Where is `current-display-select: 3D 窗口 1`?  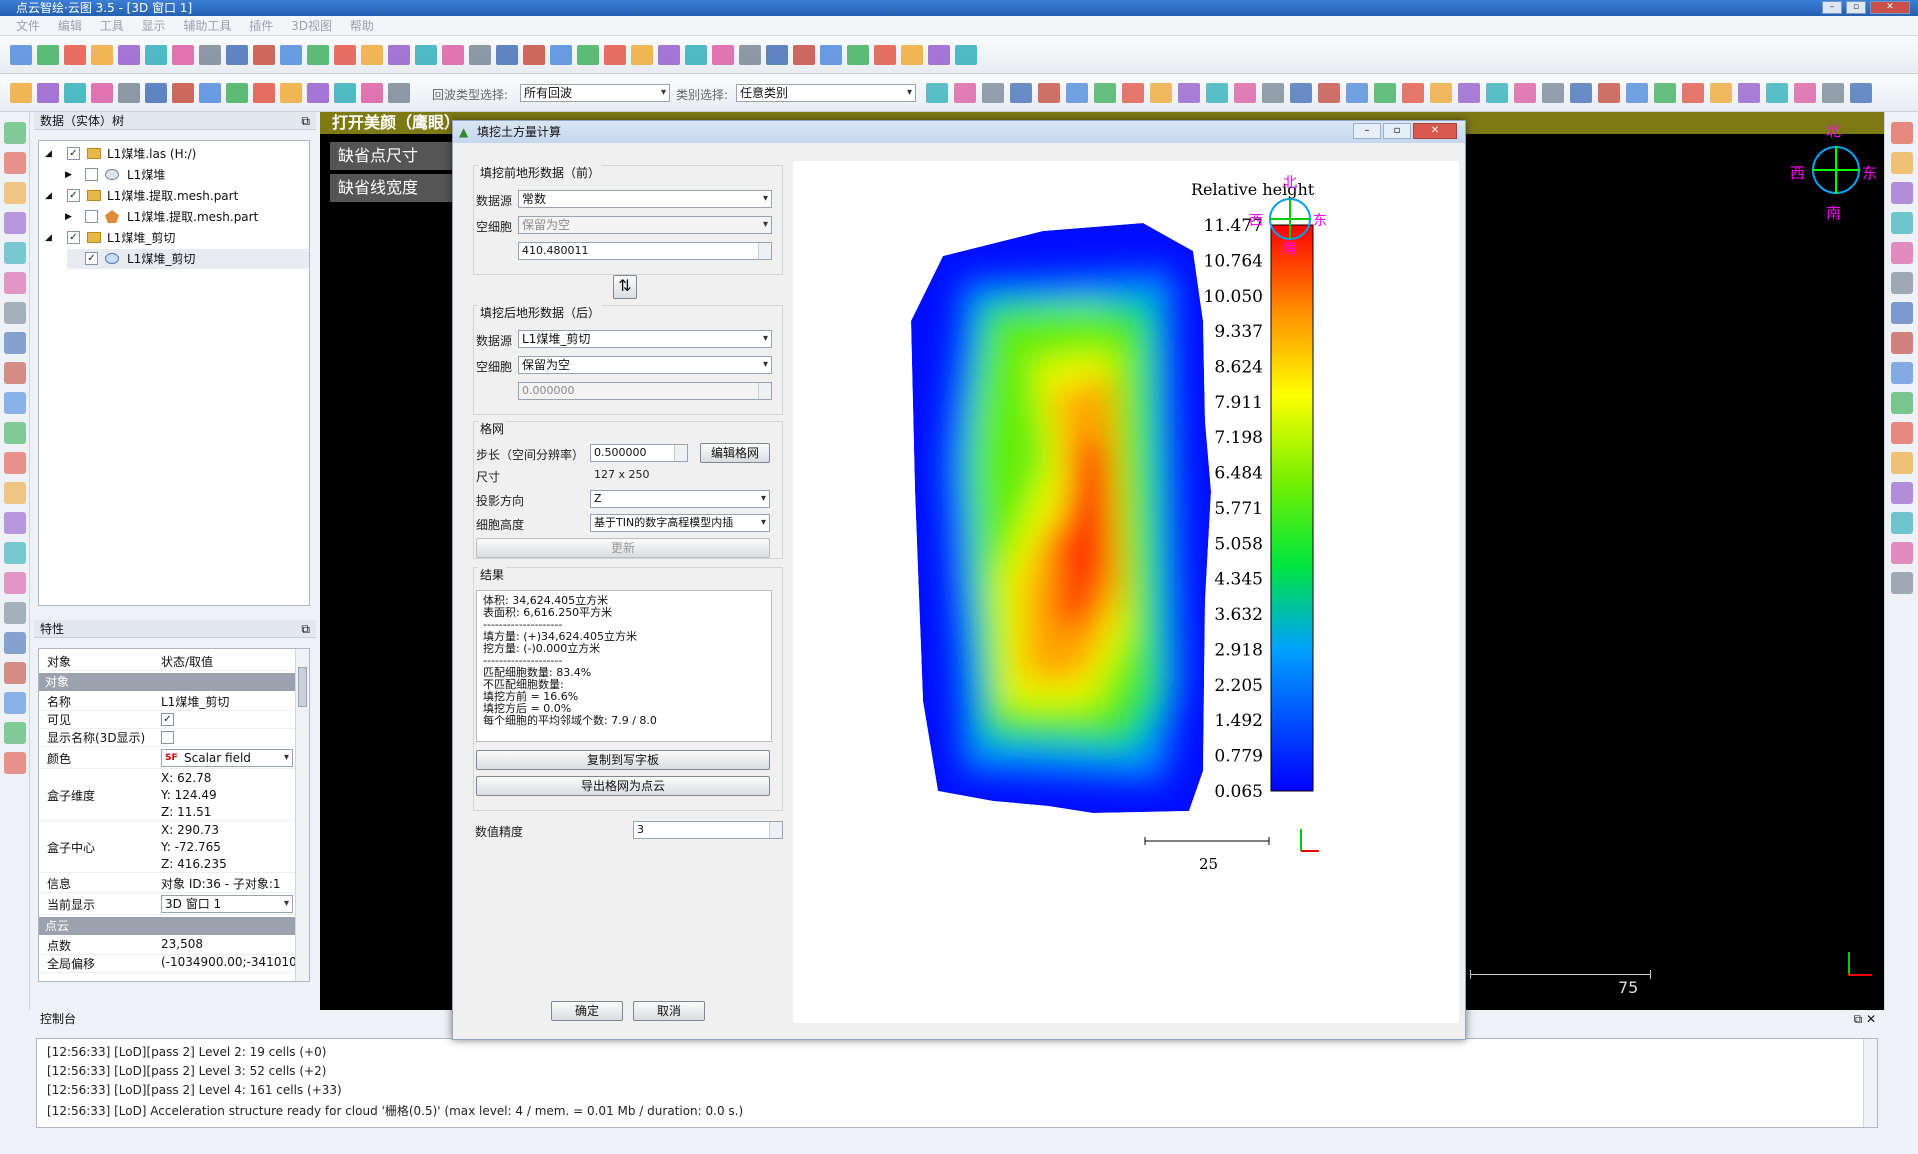
current-display-select: 3D 窗口 1 is located at coordinates (227, 904).